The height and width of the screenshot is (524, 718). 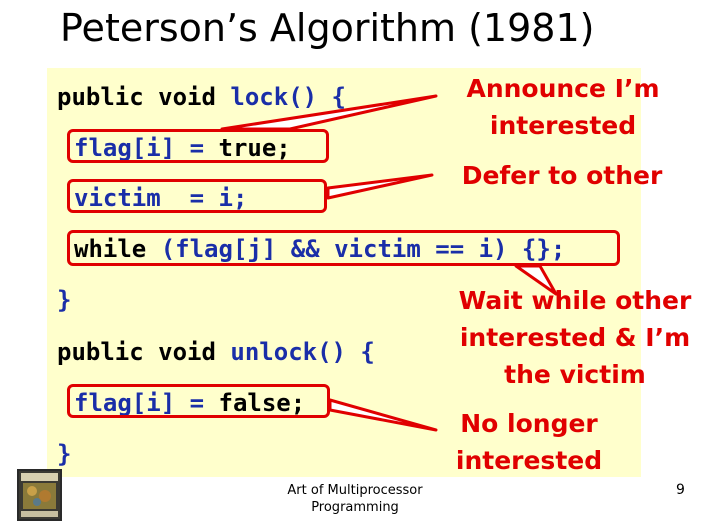 What do you see at coordinates (680, 490) in the screenshot?
I see `page-number: 9` at bounding box center [680, 490].